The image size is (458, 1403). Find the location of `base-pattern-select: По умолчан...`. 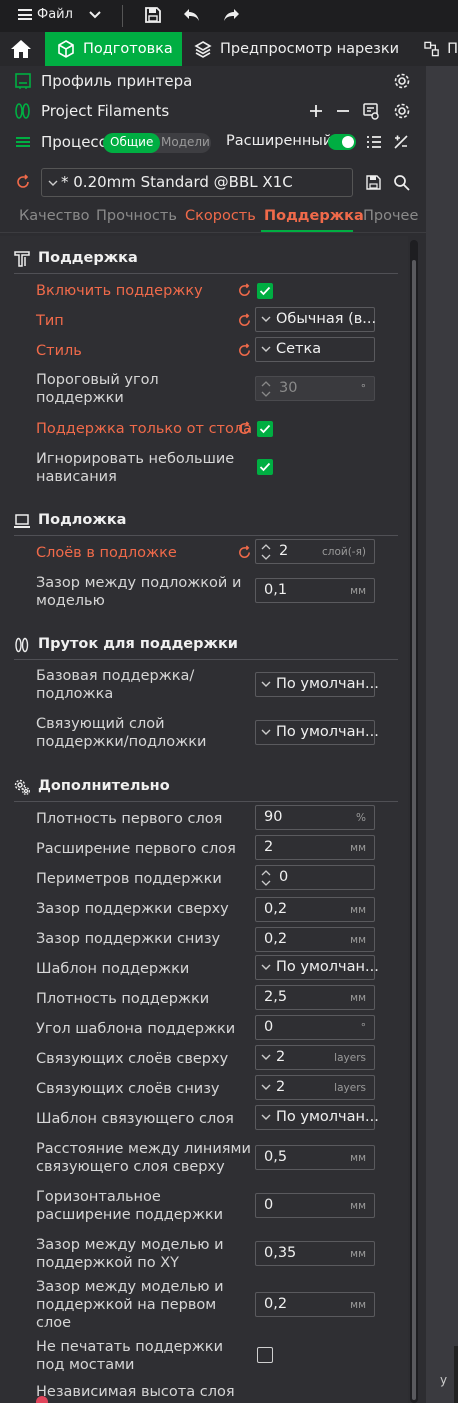

base-pattern-select: По умолчан... is located at coordinates (317, 967).